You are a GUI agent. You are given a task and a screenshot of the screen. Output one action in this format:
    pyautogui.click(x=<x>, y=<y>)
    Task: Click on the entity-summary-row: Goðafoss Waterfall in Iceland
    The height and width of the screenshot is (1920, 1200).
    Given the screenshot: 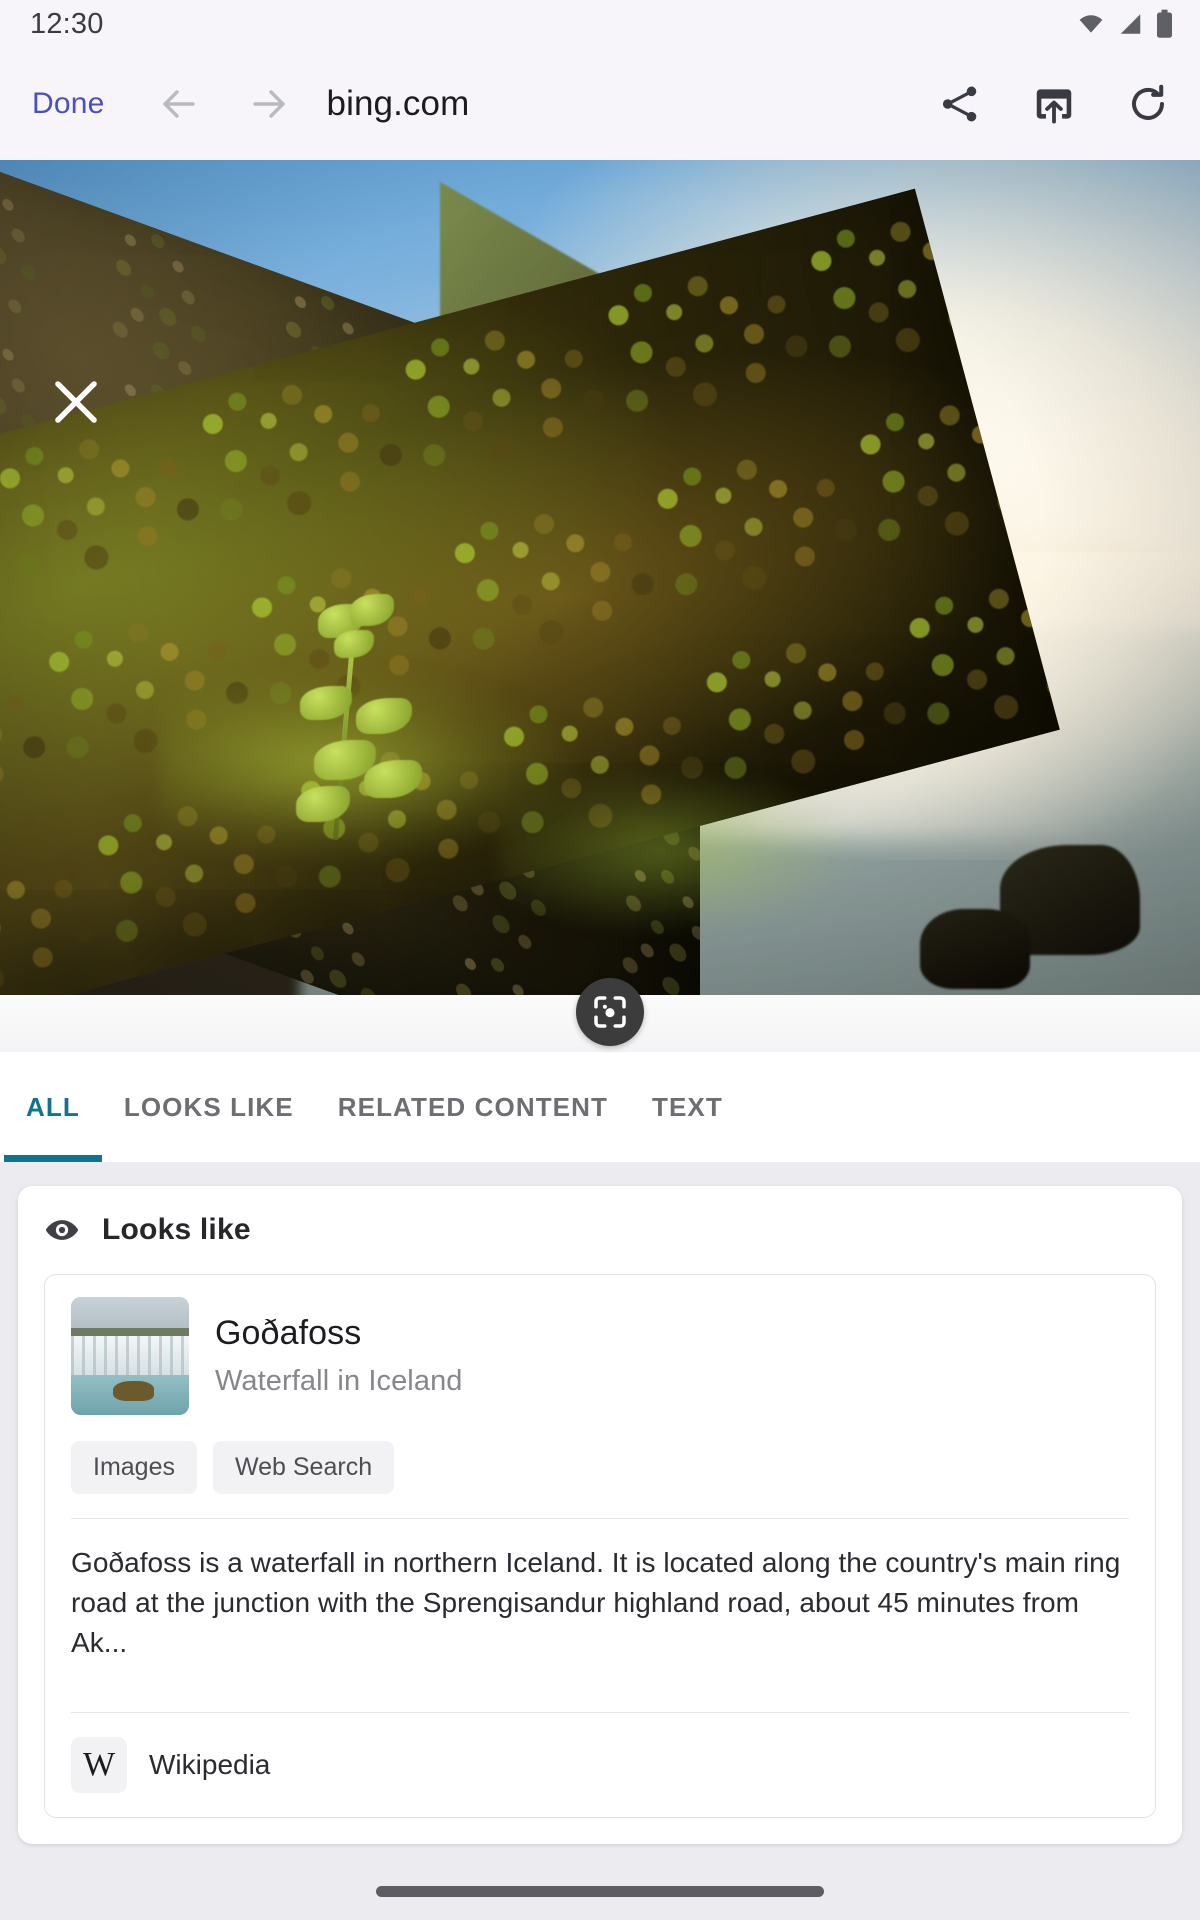 What is the action you would take?
    pyautogui.click(x=600, y=1356)
    